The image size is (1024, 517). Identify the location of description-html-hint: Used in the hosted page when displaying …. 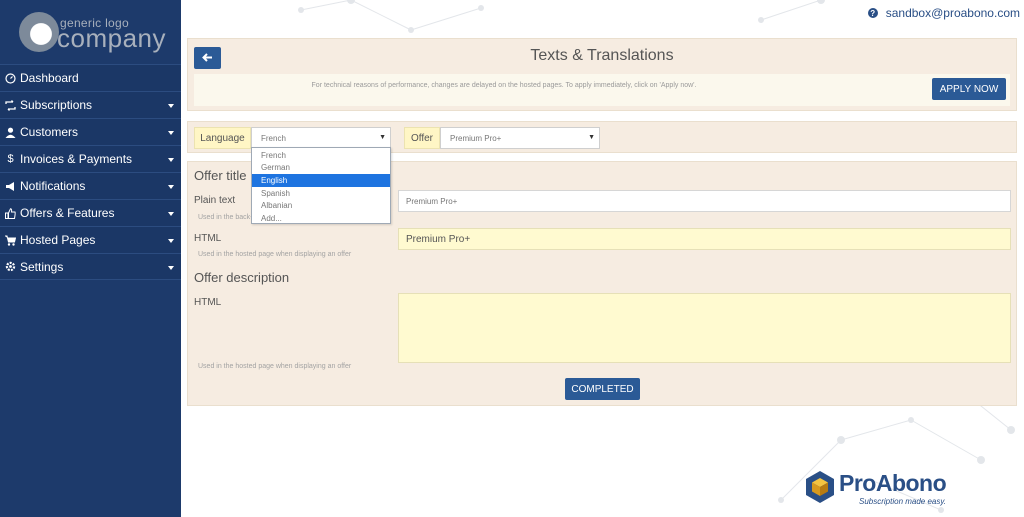
(275, 366).